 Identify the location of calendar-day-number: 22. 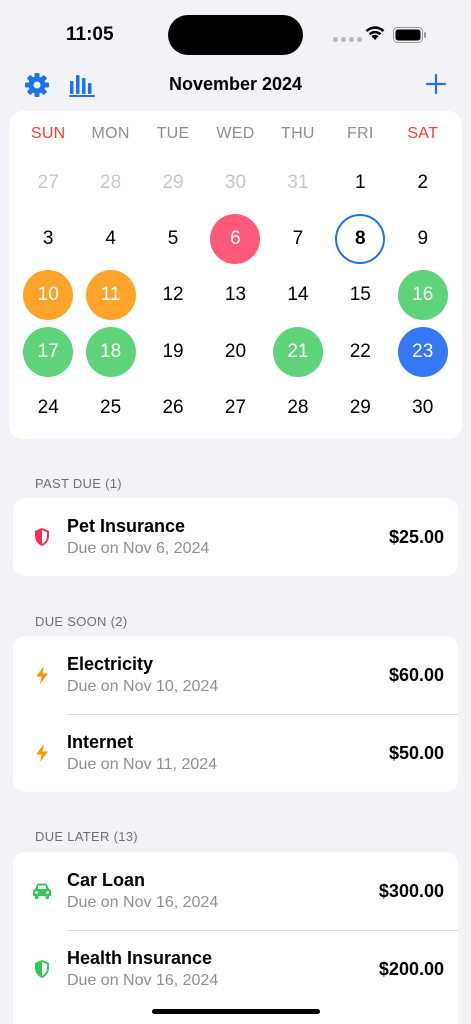
(360, 351).